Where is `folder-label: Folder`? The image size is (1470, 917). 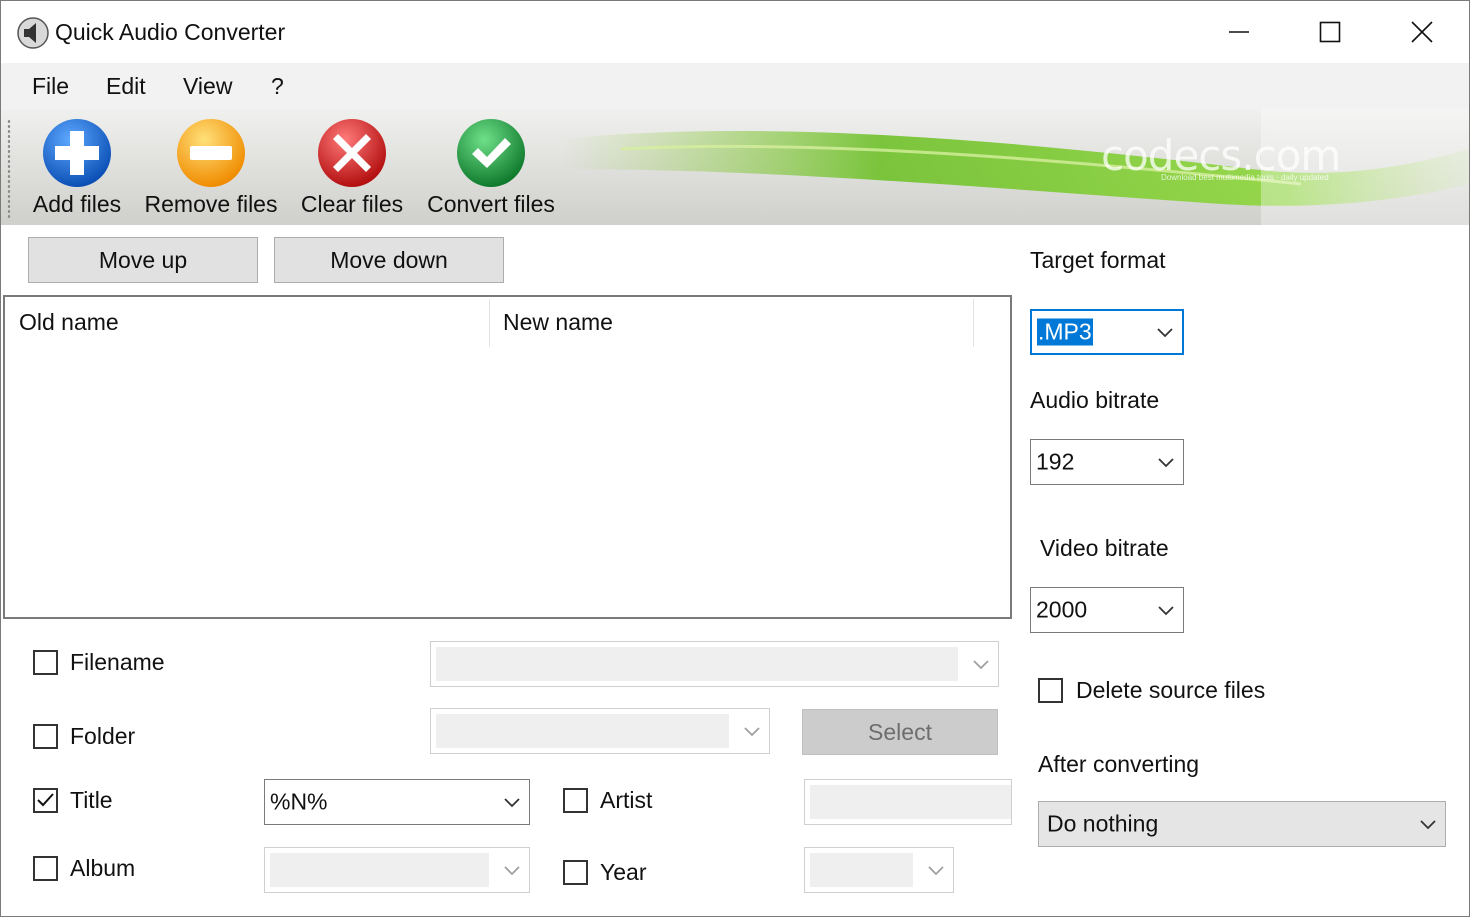
folder-label: Folder is located at coordinates (103, 736).